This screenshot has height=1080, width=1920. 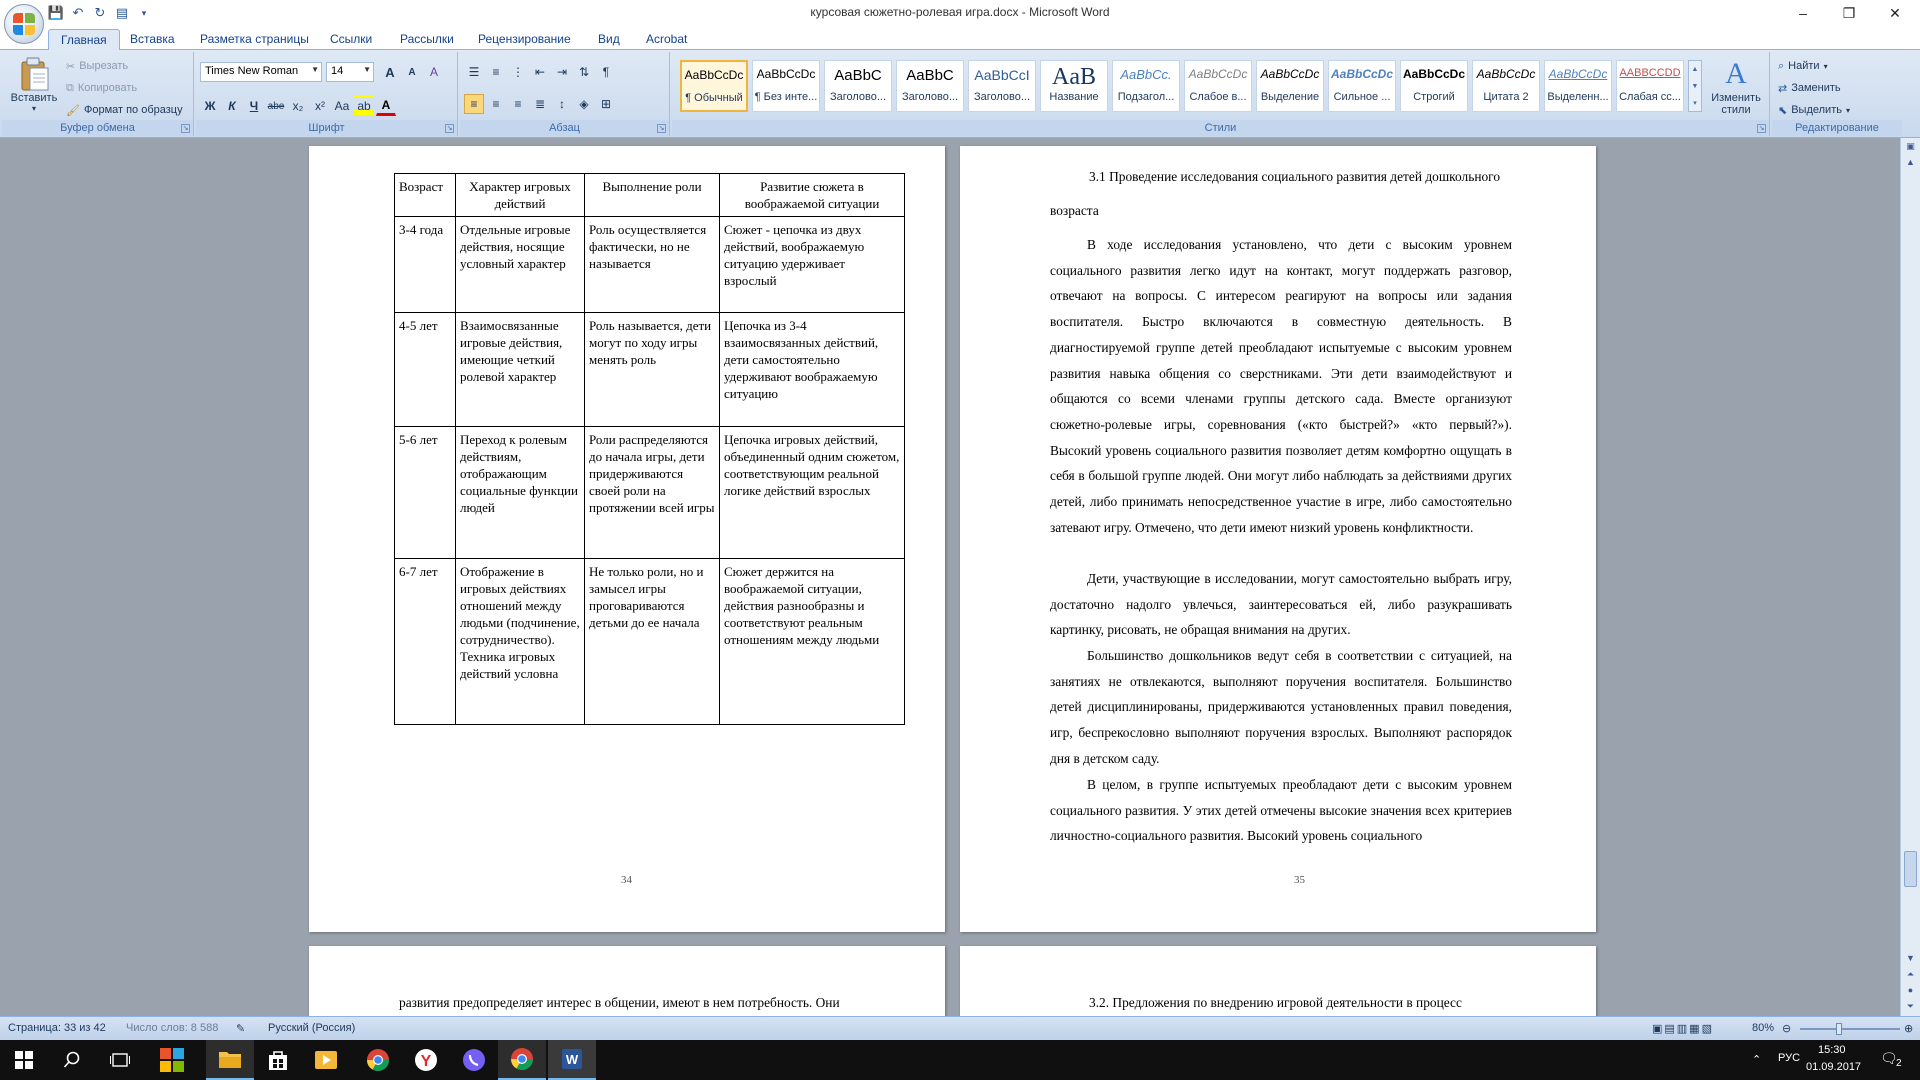 I want to click on align-center-icon: ≡, so click(x=496, y=104).